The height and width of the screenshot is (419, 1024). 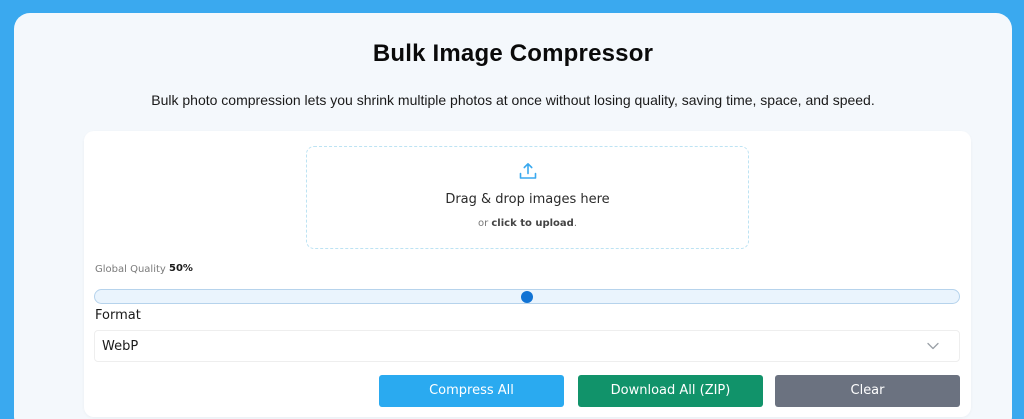 What do you see at coordinates (471, 391) in the screenshot?
I see `compress-all-button: Compress All` at bounding box center [471, 391].